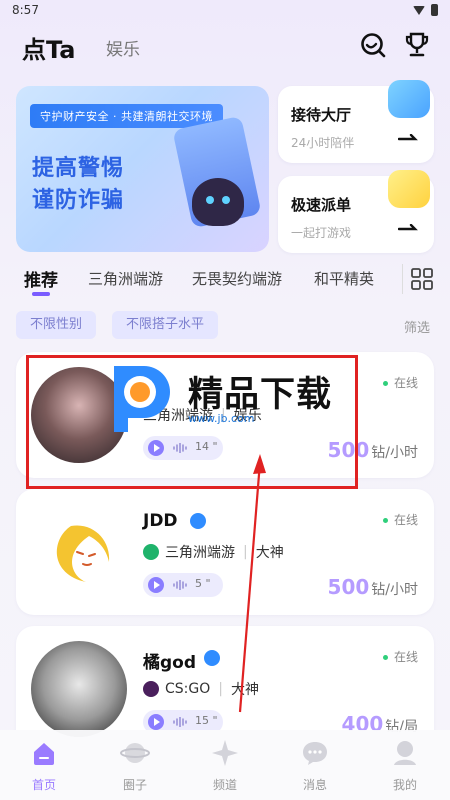 This screenshot has height=800, width=450. I want to click on reception-hall-title: 接待大厅, so click(321, 115).